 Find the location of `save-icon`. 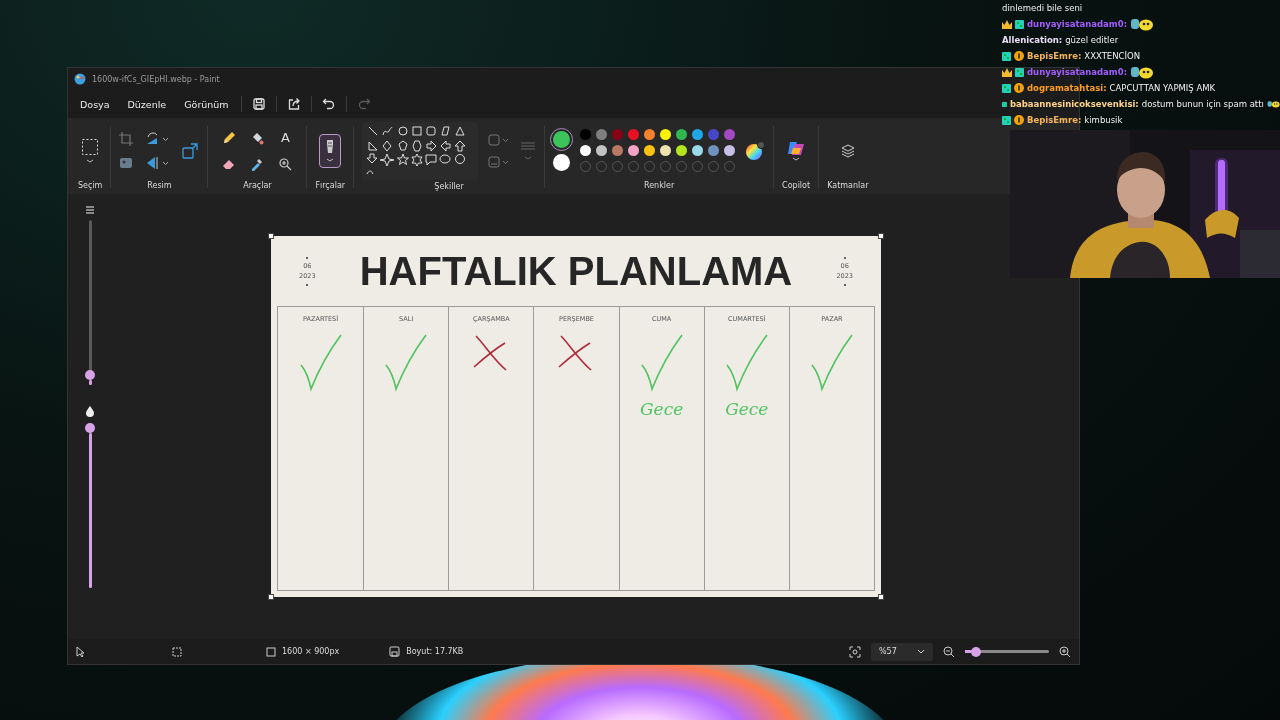

save-icon is located at coordinates (395, 651).